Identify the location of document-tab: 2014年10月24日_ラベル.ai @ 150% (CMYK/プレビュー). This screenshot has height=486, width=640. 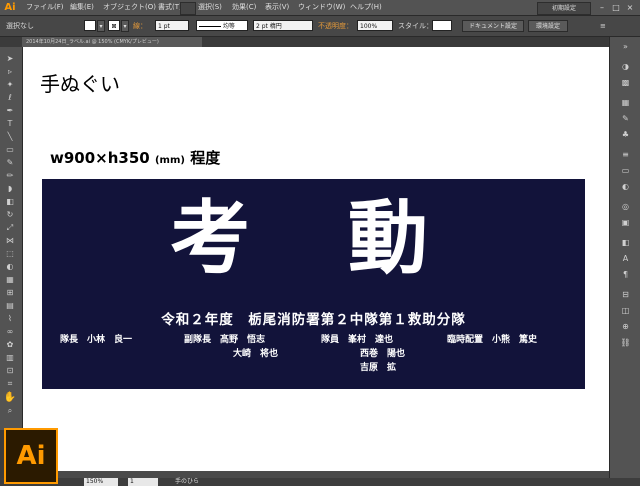
(112, 42).